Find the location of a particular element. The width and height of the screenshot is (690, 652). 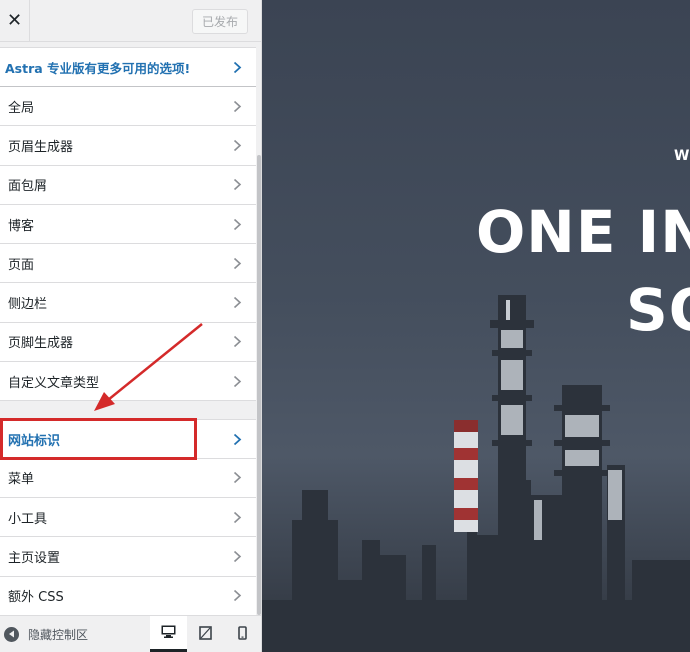

section-label: 额外 CSS is located at coordinates (36, 598).